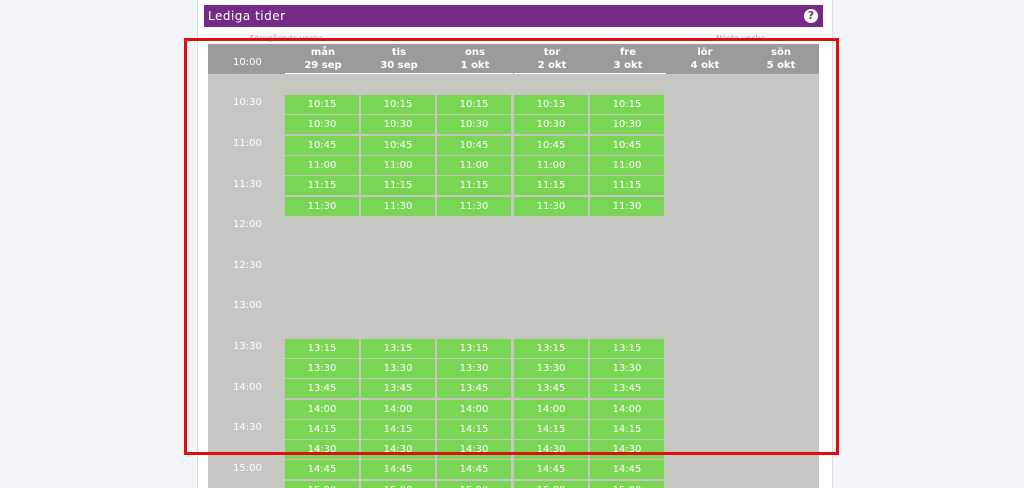 This screenshot has width=1024, height=488. I want to click on day-header-4: fre 3 okt, so click(628, 60).